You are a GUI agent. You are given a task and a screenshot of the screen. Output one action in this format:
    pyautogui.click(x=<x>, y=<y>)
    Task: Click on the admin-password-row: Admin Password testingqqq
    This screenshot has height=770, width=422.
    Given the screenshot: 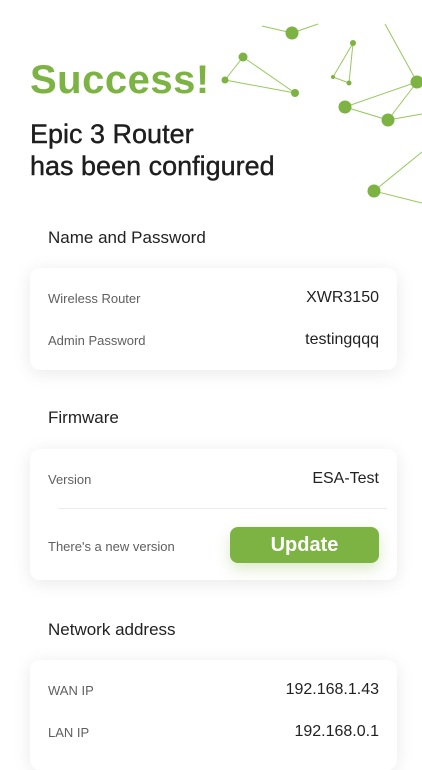 What is the action you would take?
    pyautogui.click(x=213, y=340)
    